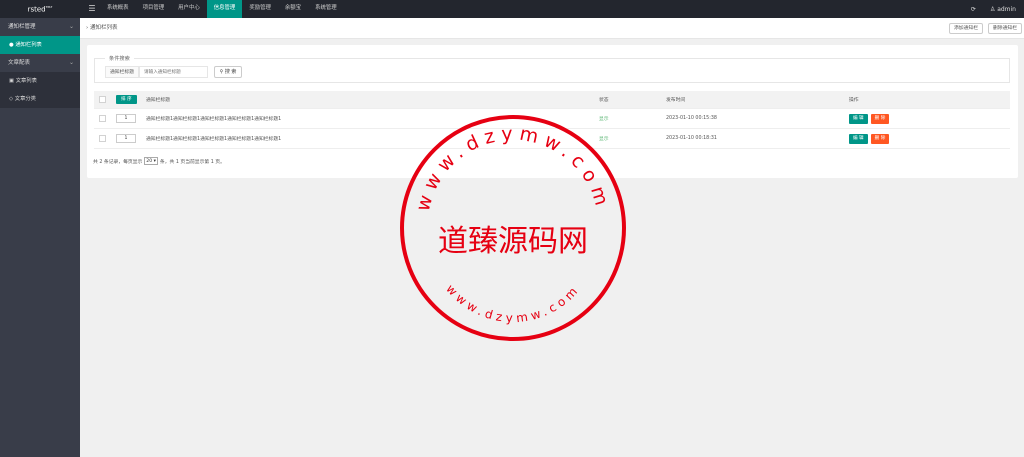 The image size is (1024, 457). Describe the element at coordinates (26, 81) in the screenshot. I see `sidebar-item-label: 文章列表` at that location.